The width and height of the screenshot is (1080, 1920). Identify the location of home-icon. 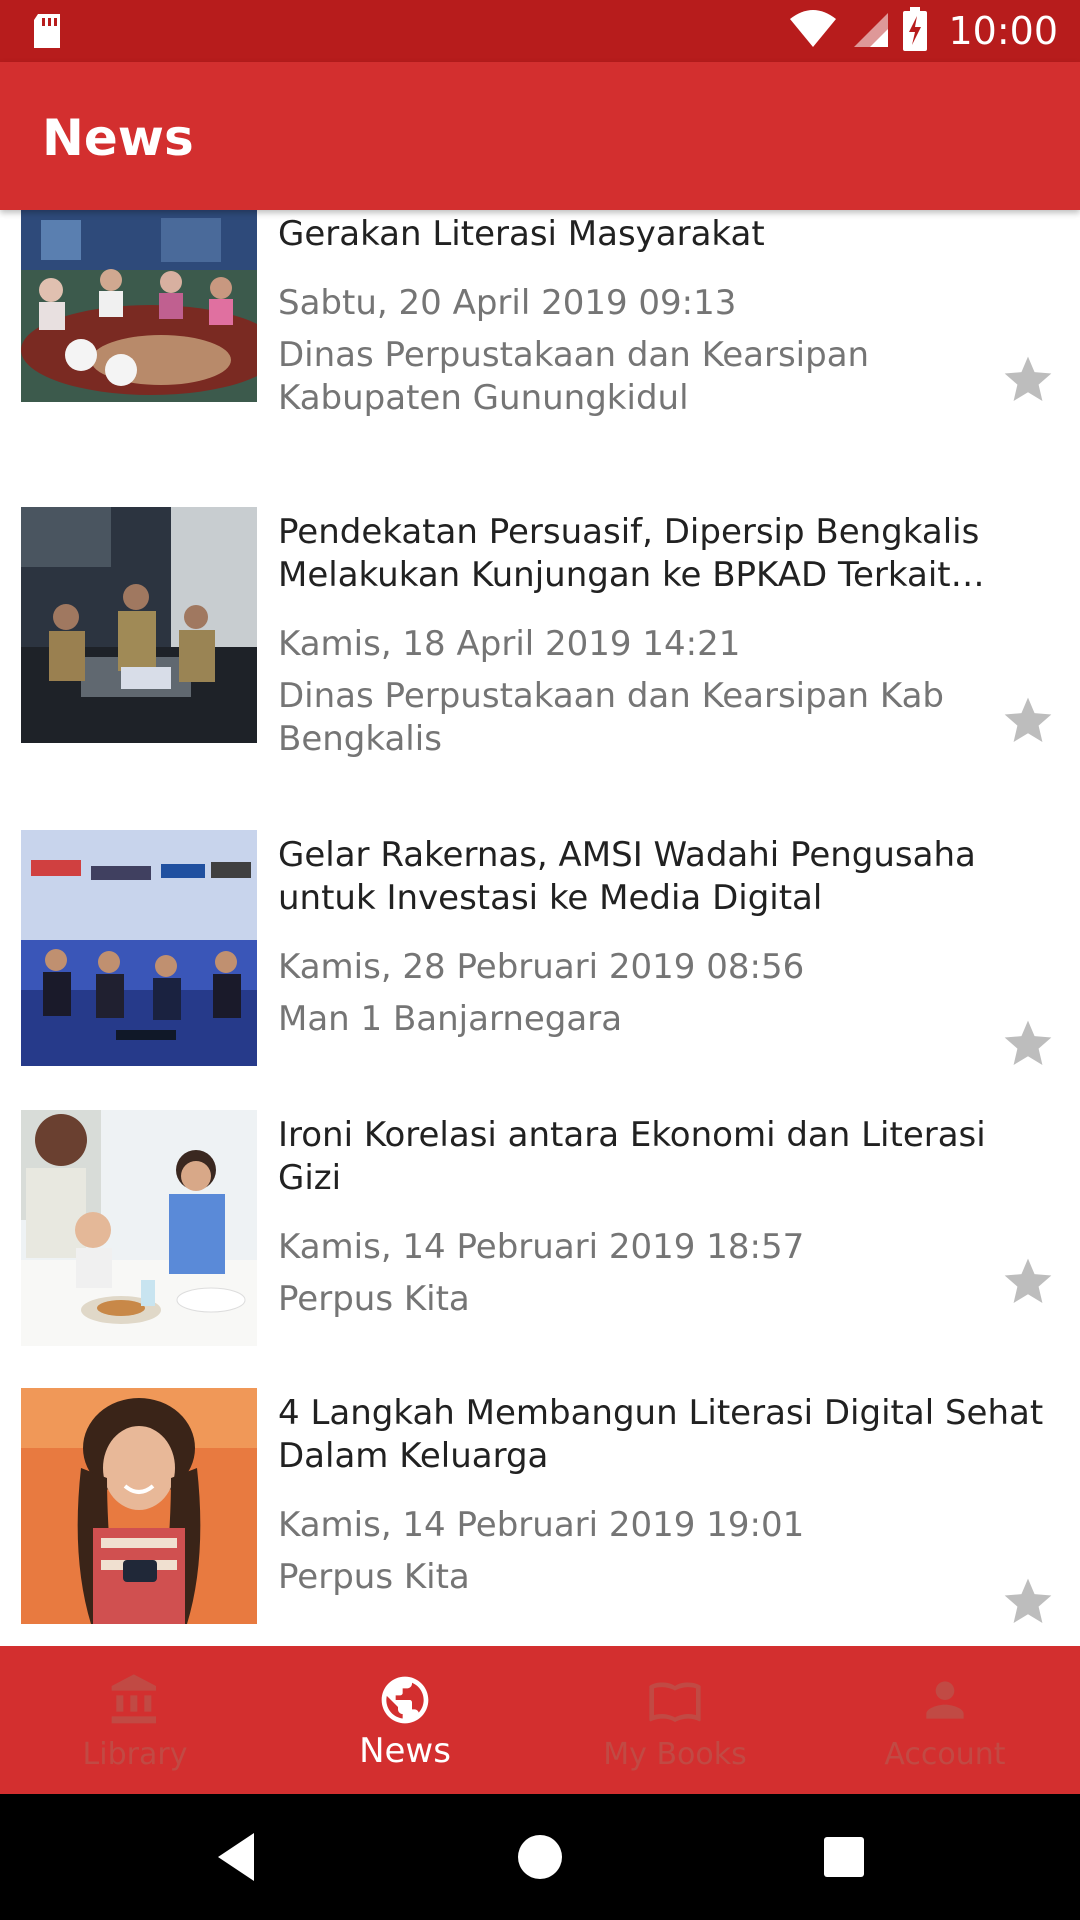
(540, 1857).